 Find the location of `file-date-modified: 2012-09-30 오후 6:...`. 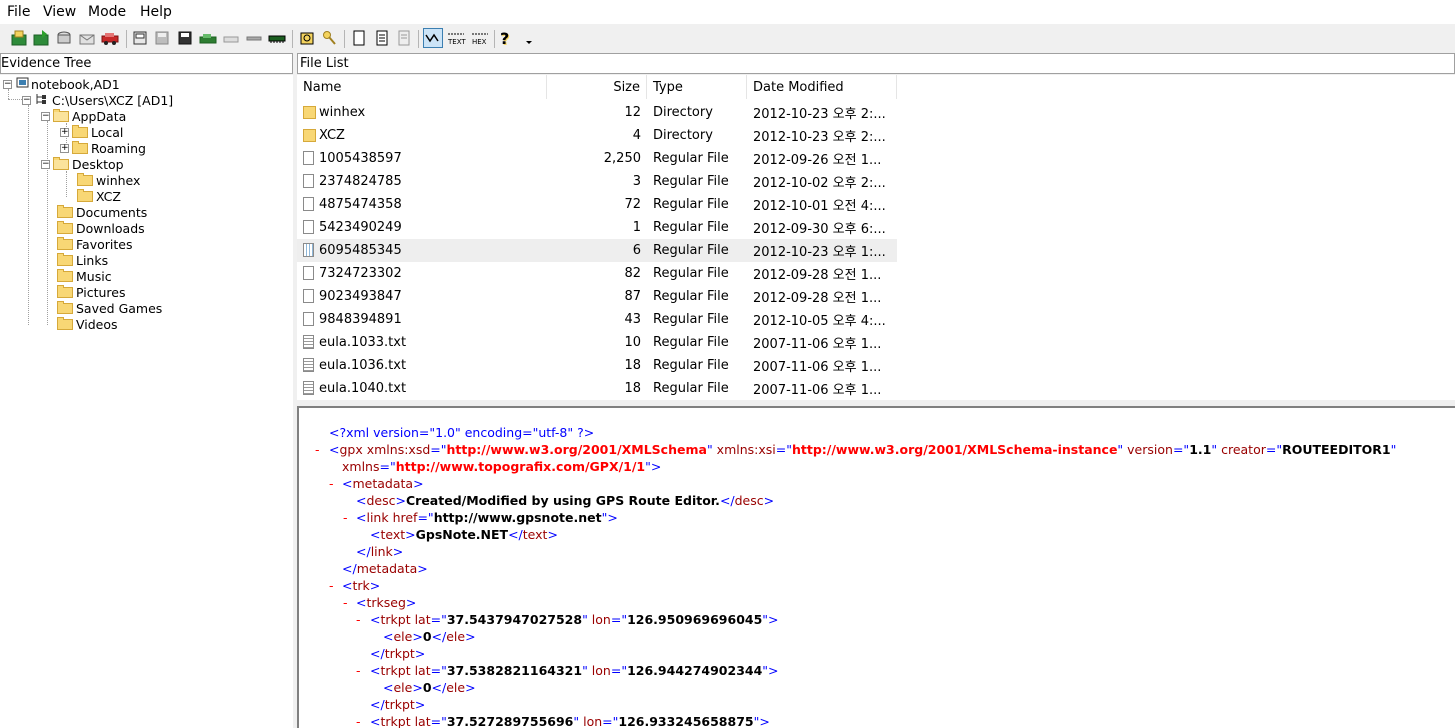

file-date-modified: 2012-09-30 오후 6:... is located at coordinates (819, 229).